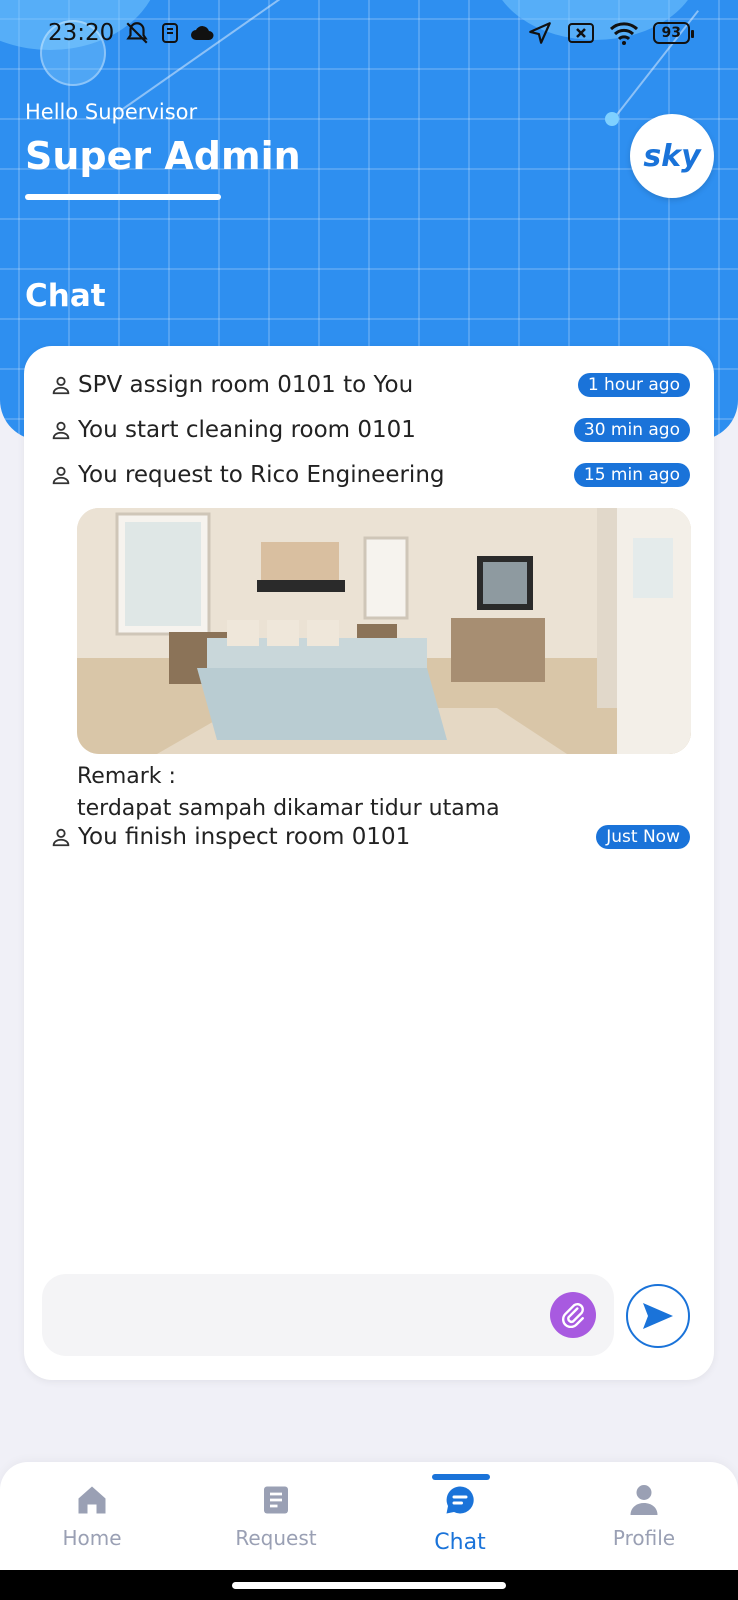 This screenshot has width=738, height=1600. I want to click on mute-alarm-icon, so click(137, 33).